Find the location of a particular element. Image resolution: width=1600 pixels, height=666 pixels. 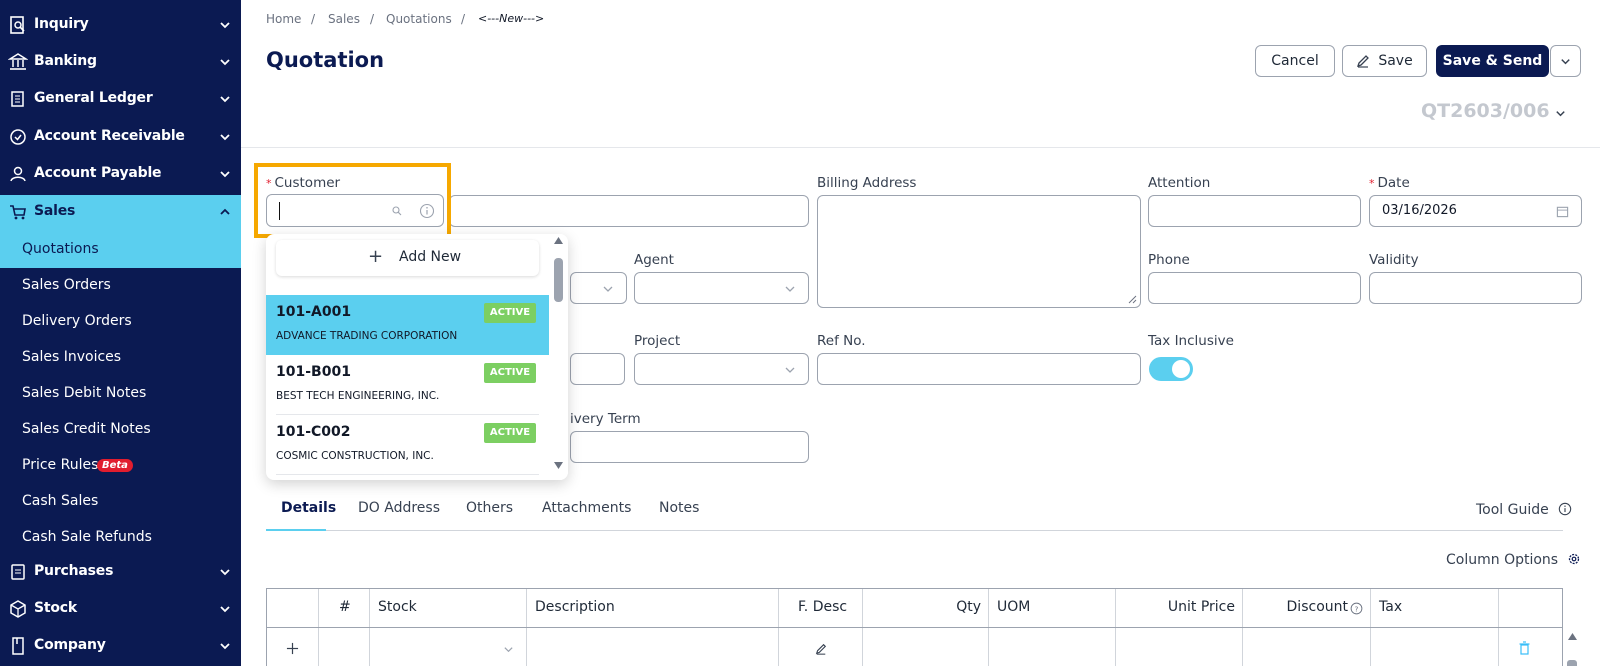

save-send-button: Save & Send is located at coordinates (1492, 61).